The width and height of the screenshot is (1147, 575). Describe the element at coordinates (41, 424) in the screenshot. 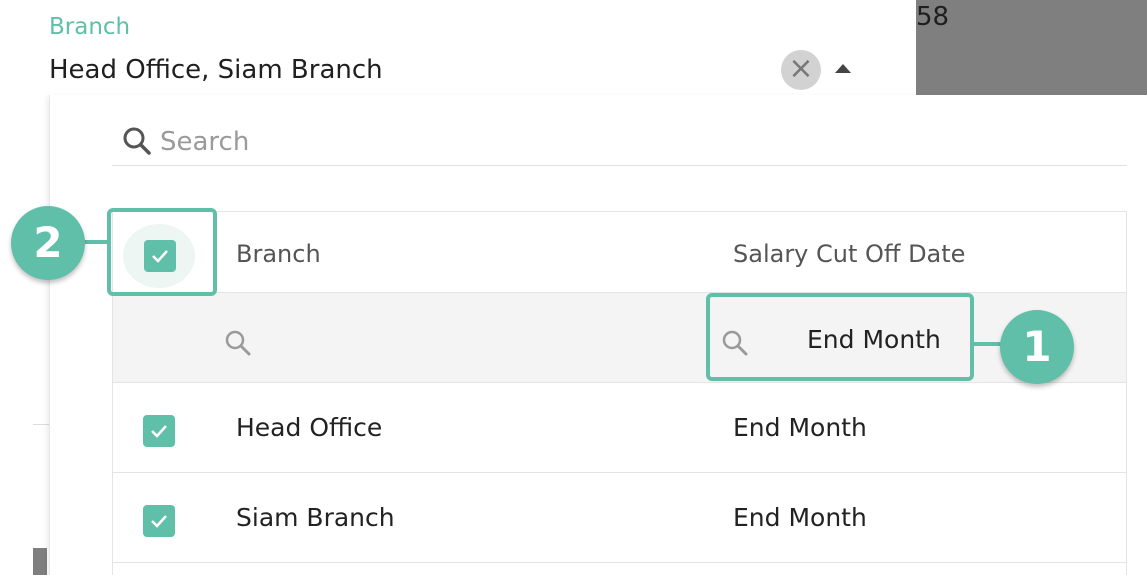

I see `background-divider` at that location.